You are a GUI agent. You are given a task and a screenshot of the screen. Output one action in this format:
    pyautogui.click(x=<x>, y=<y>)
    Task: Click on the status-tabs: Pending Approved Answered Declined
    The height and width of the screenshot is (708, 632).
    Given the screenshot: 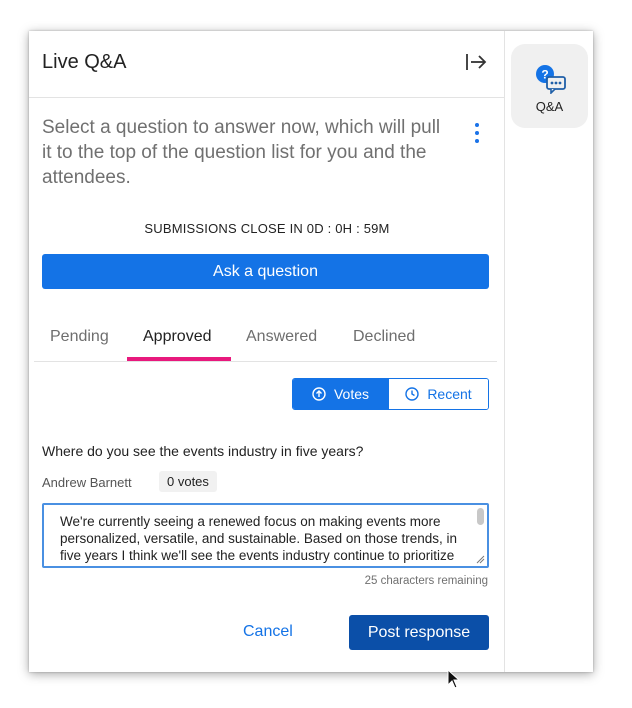 What is the action you would take?
    pyautogui.click(x=265, y=340)
    